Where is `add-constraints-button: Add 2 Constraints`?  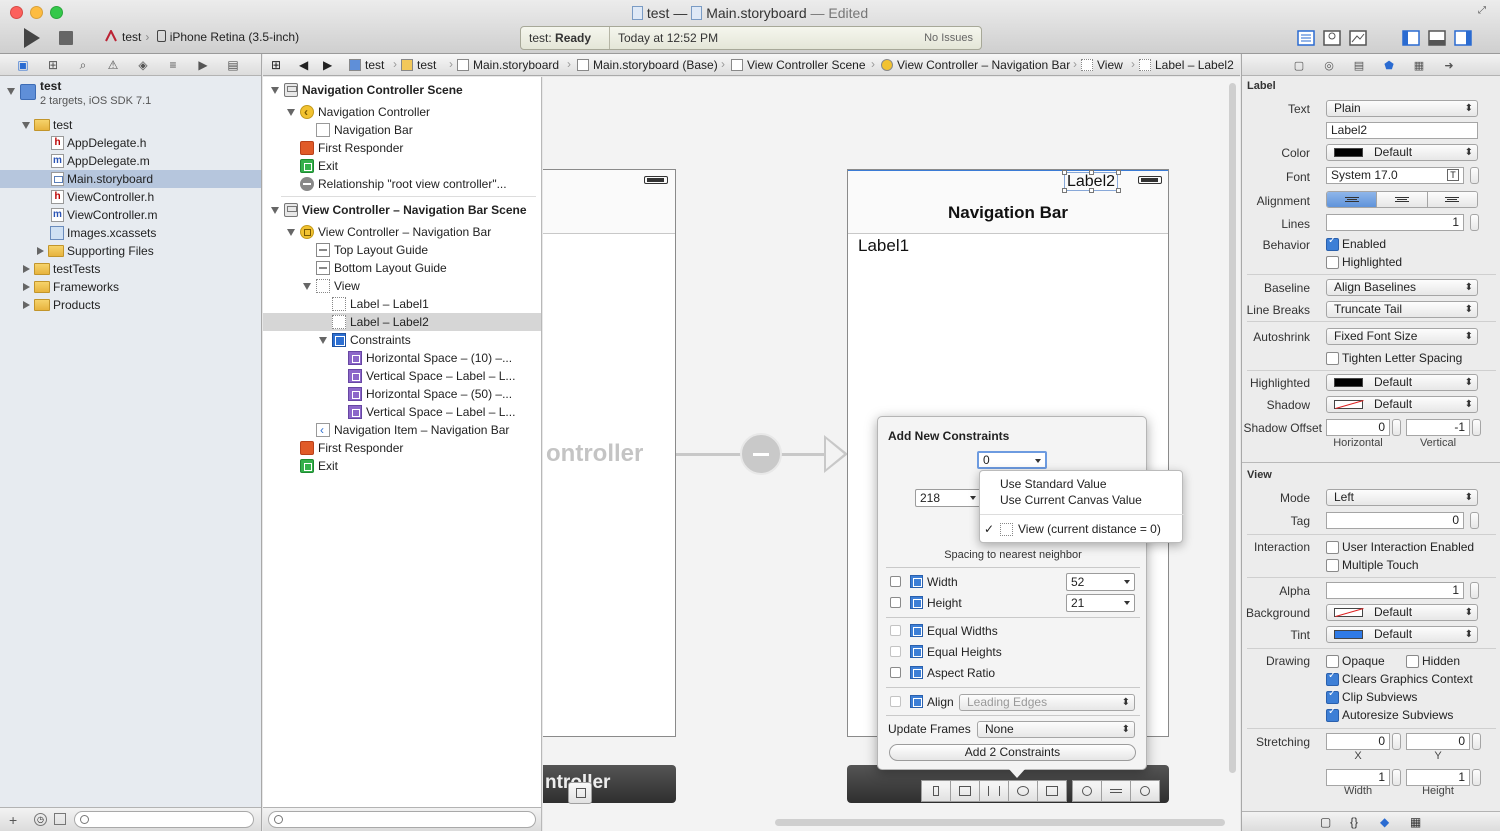
add-constraints-button: Add 2 Constraints is located at coordinates (1012, 752).